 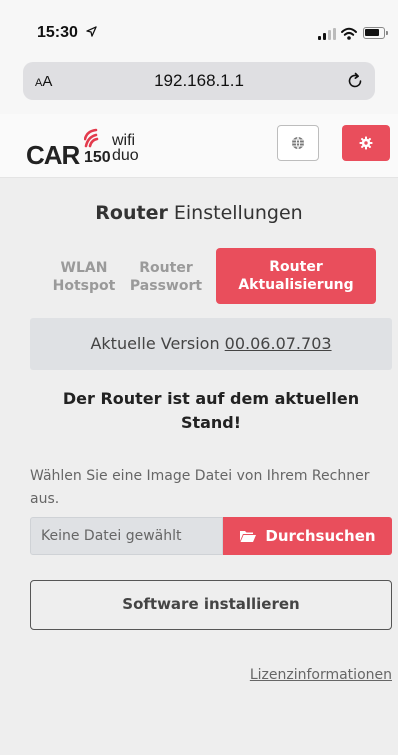 What do you see at coordinates (166, 286) in the screenshot?
I see `tab-label-line2: Passwort` at bounding box center [166, 286].